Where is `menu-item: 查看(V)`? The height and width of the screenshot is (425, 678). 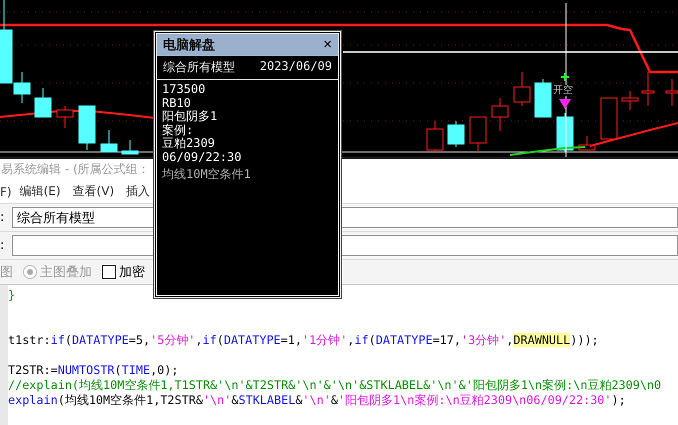
menu-item: 查看(V) is located at coordinates (93, 191).